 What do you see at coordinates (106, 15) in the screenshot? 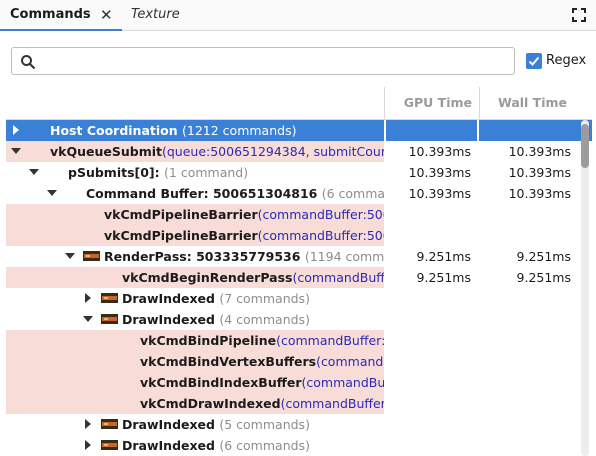
I see `close-icon: ✕` at bounding box center [106, 15].